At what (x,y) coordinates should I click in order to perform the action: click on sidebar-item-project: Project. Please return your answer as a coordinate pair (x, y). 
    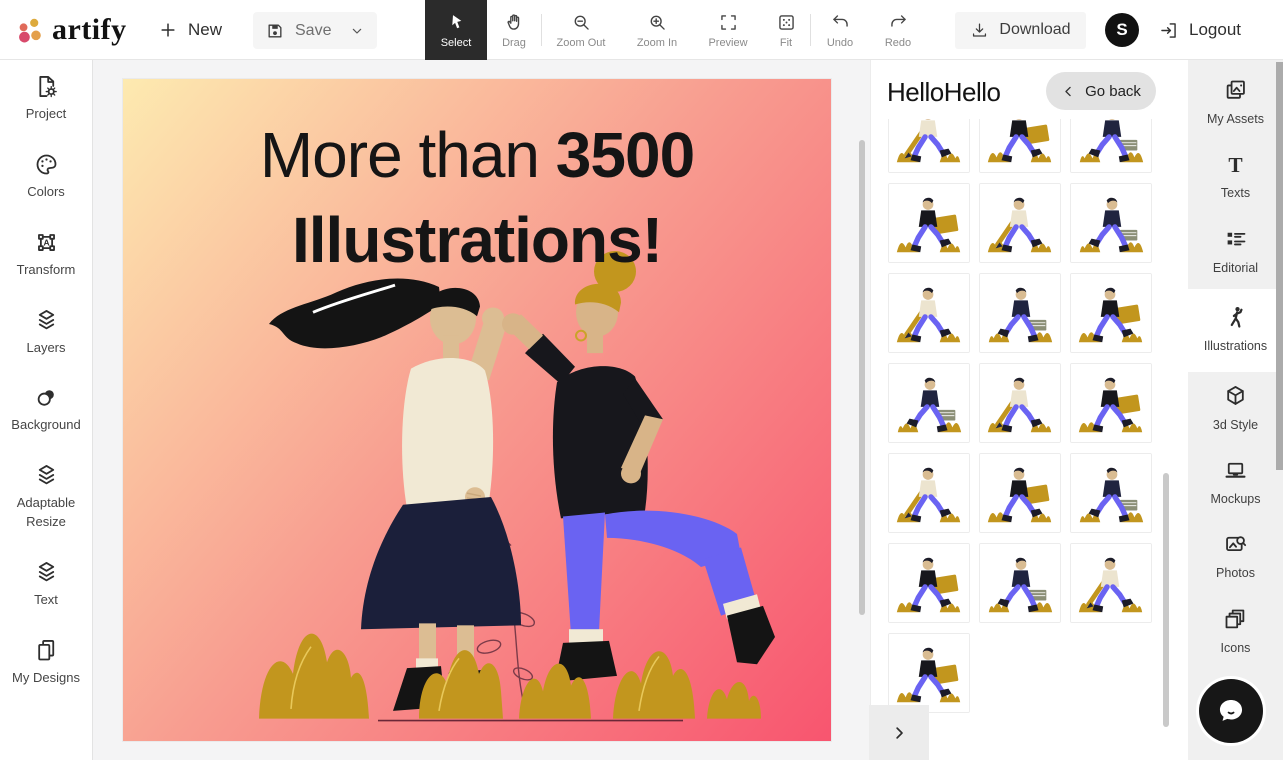
    Looking at the image, I should click on (46, 98).